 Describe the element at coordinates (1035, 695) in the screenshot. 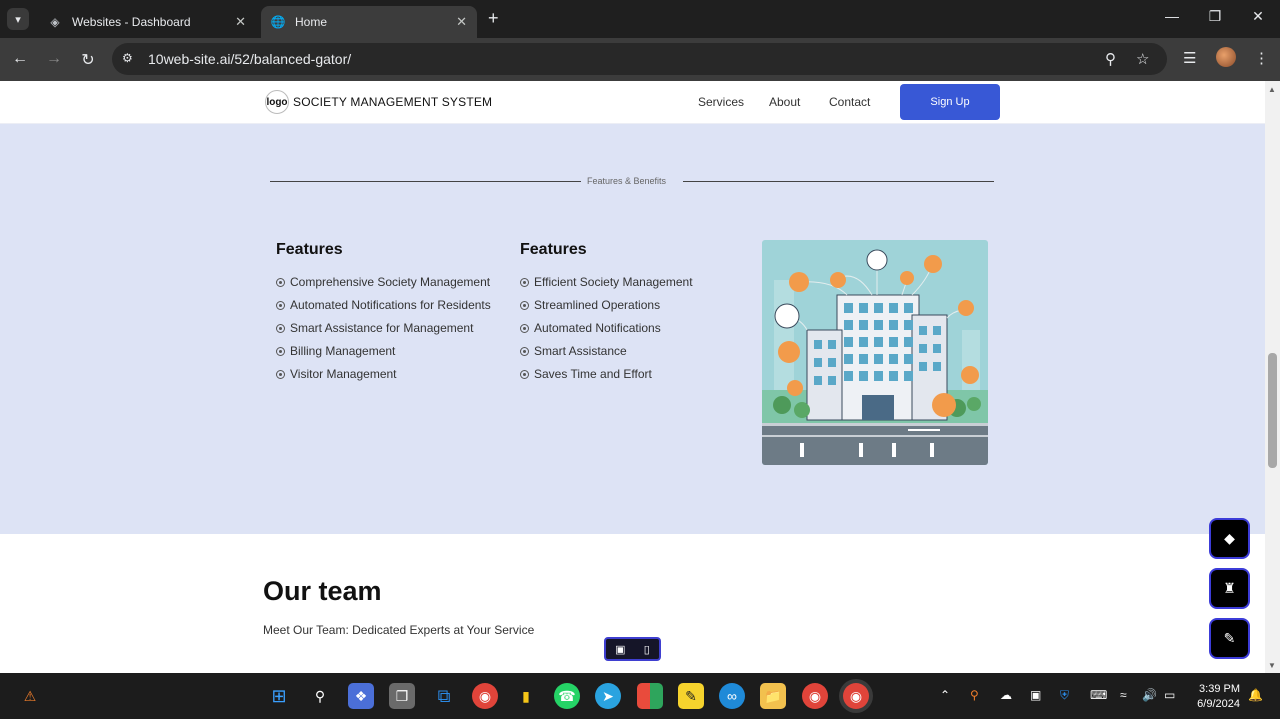

I see `photos-icon: ▣` at that location.